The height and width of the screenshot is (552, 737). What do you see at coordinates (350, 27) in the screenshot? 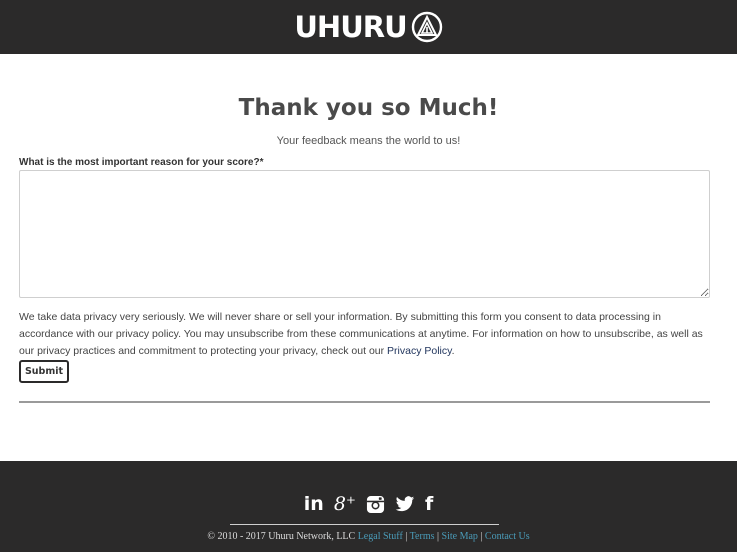
I see `logo-text: UHURU` at bounding box center [350, 27].